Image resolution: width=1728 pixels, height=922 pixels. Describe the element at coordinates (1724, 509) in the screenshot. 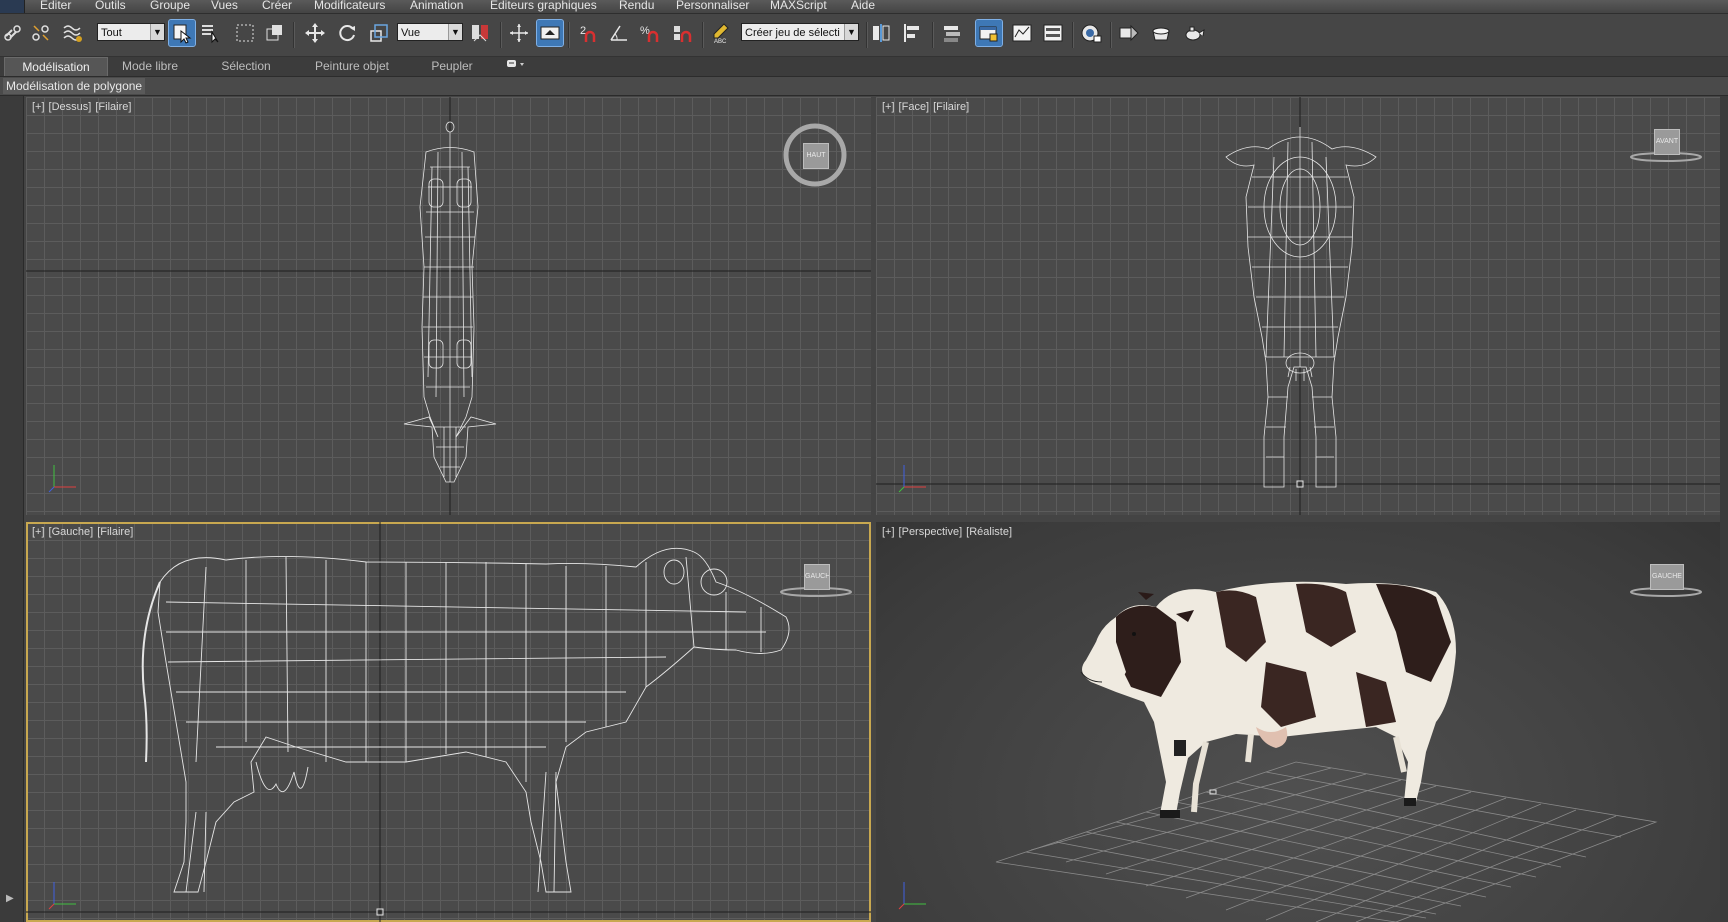

I see `right-side-strip` at that location.